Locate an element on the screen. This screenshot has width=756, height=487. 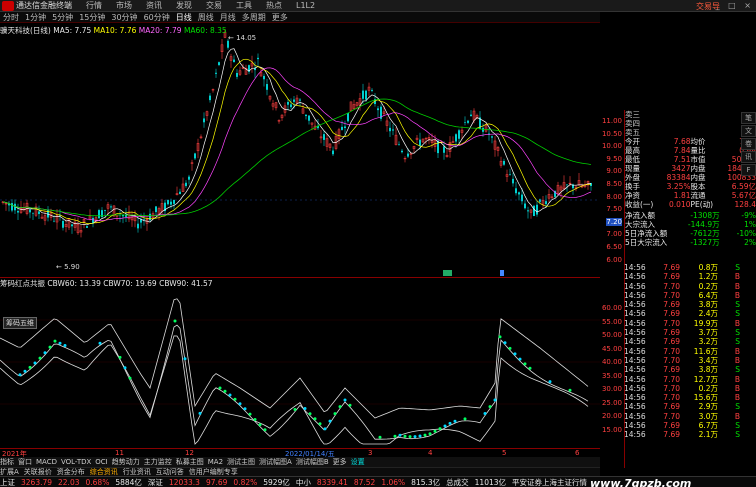
extension-tab: 扩展A is located at coordinates (9, 472).